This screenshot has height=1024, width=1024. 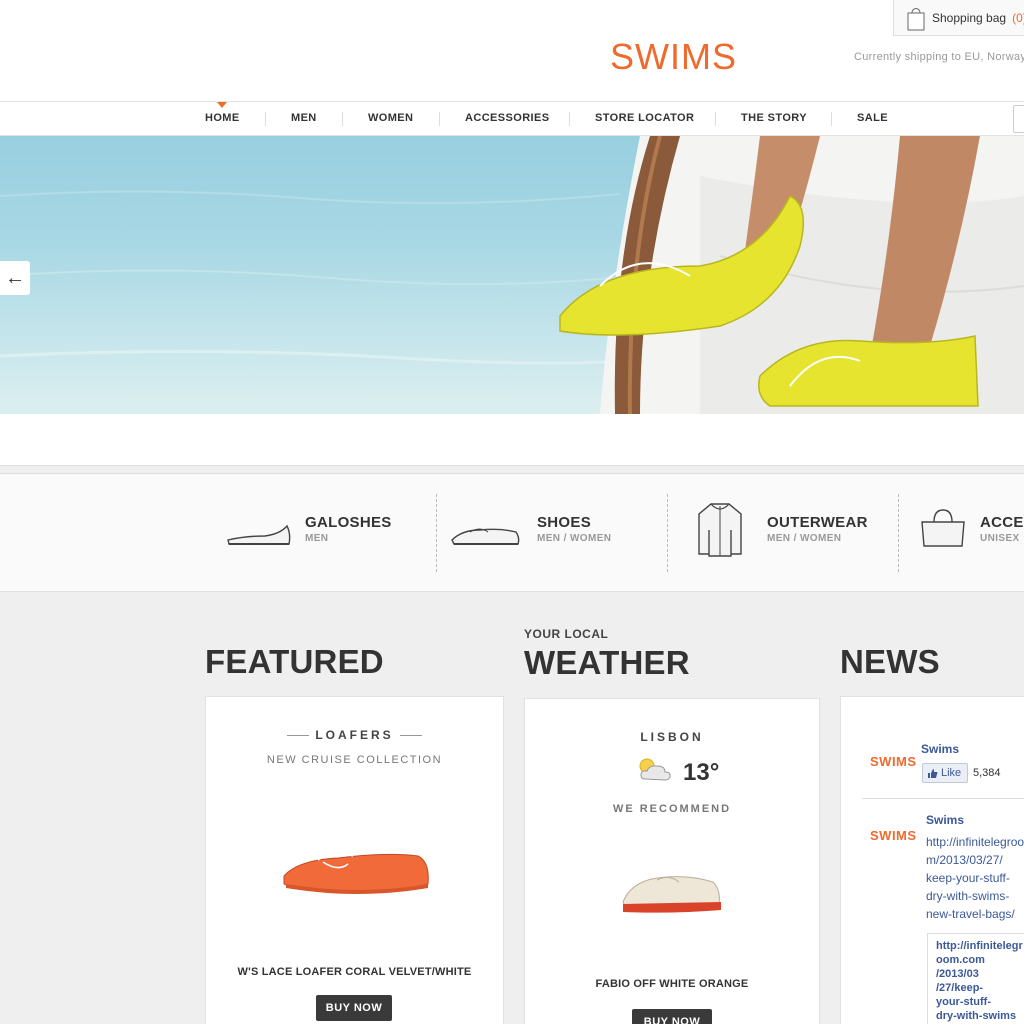 What do you see at coordinates (872, 118) in the screenshot?
I see `nav-sale: SALE` at bounding box center [872, 118].